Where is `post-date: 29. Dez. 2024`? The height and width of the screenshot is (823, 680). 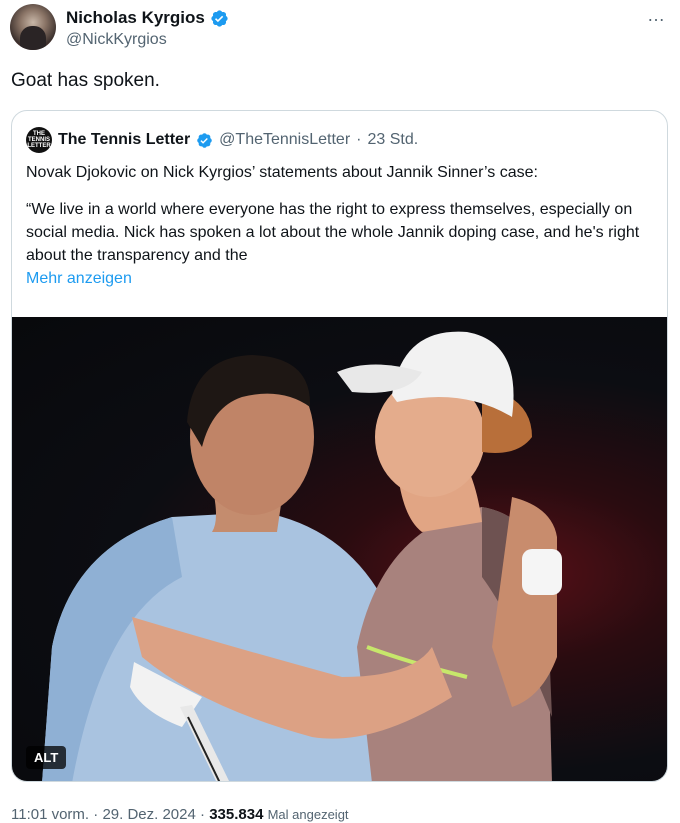 post-date: 29. Dez. 2024 is located at coordinates (148, 814).